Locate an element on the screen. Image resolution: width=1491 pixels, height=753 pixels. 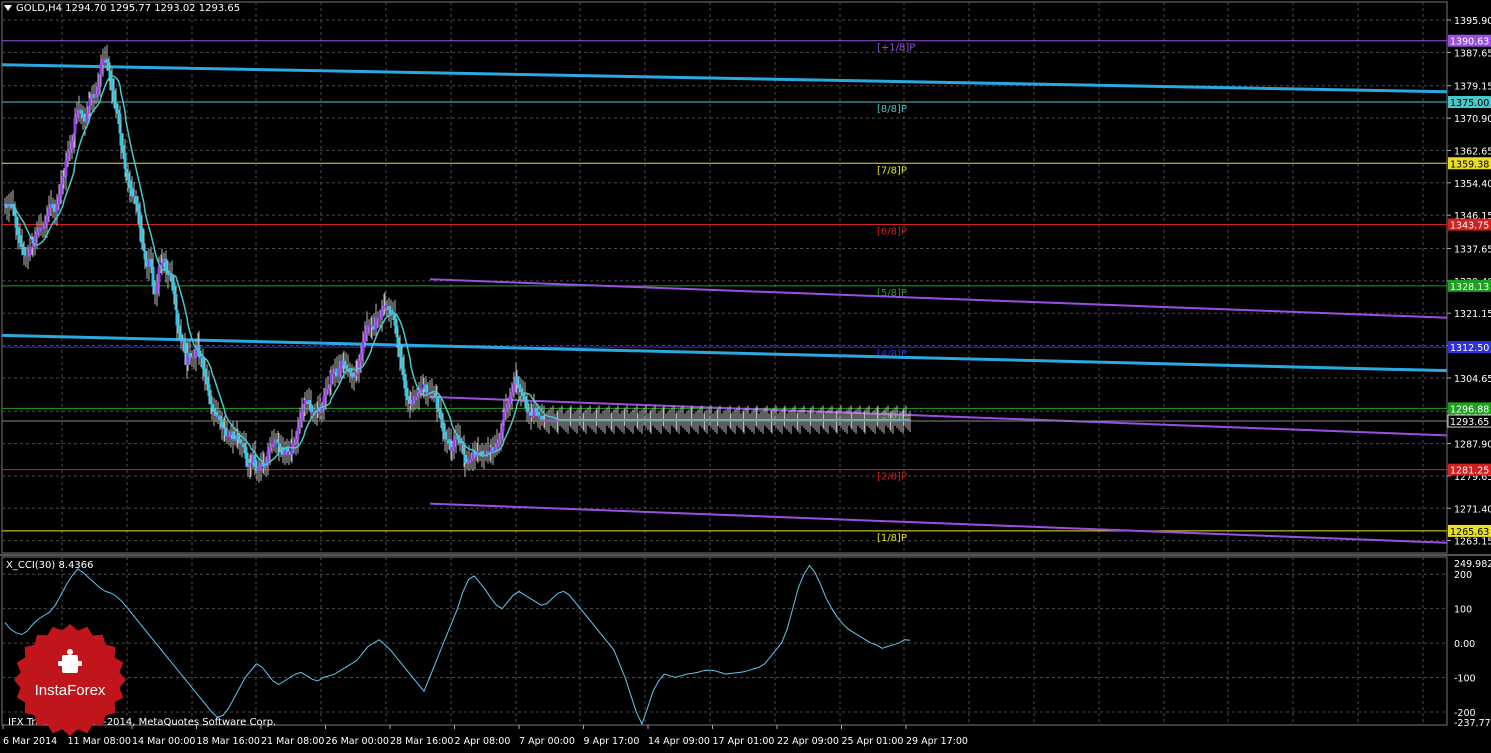
murrey-level-label: [1/8]P is located at coordinates (892, 538).